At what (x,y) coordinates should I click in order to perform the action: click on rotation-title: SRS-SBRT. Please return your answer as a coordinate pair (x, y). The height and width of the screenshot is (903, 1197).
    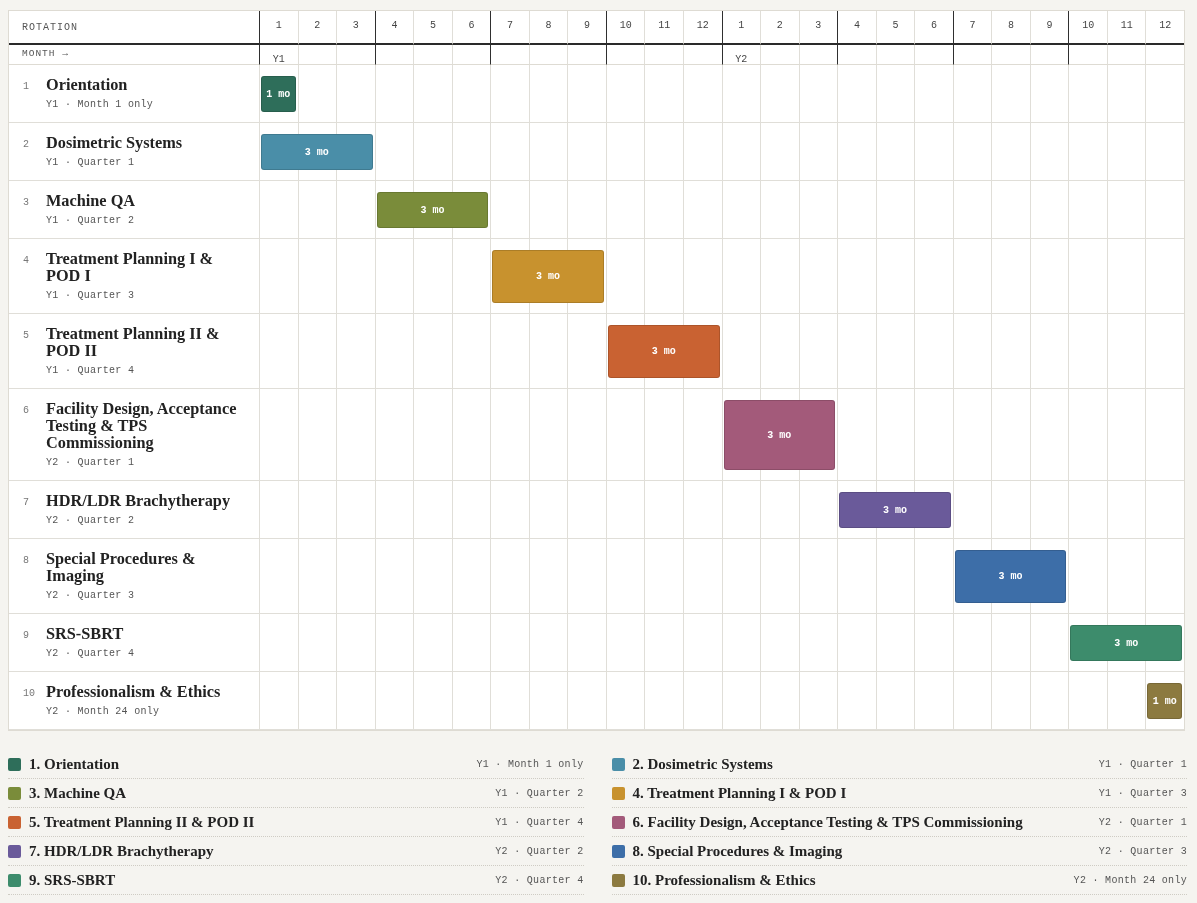
    Looking at the image, I should click on (85, 633).